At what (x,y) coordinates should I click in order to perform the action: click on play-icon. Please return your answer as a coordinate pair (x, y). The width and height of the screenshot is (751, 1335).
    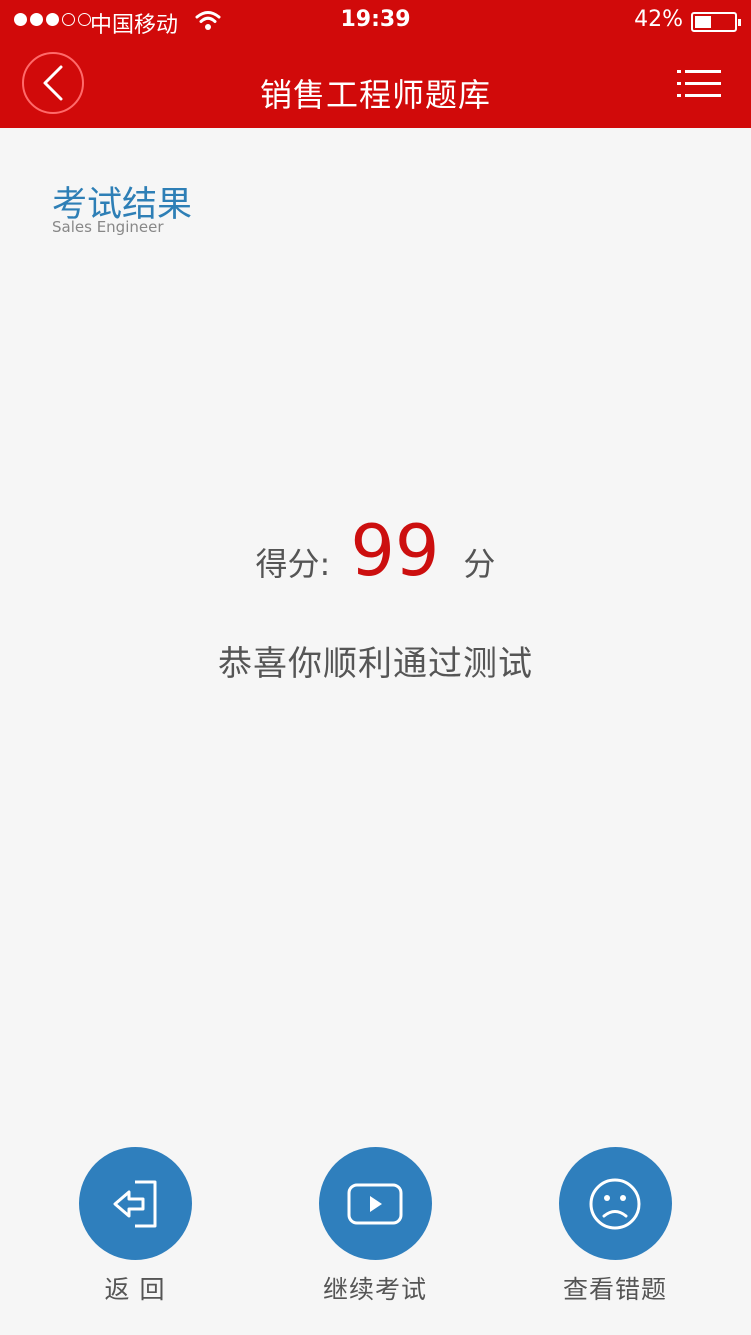
    Looking at the image, I should click on (375, 1203).